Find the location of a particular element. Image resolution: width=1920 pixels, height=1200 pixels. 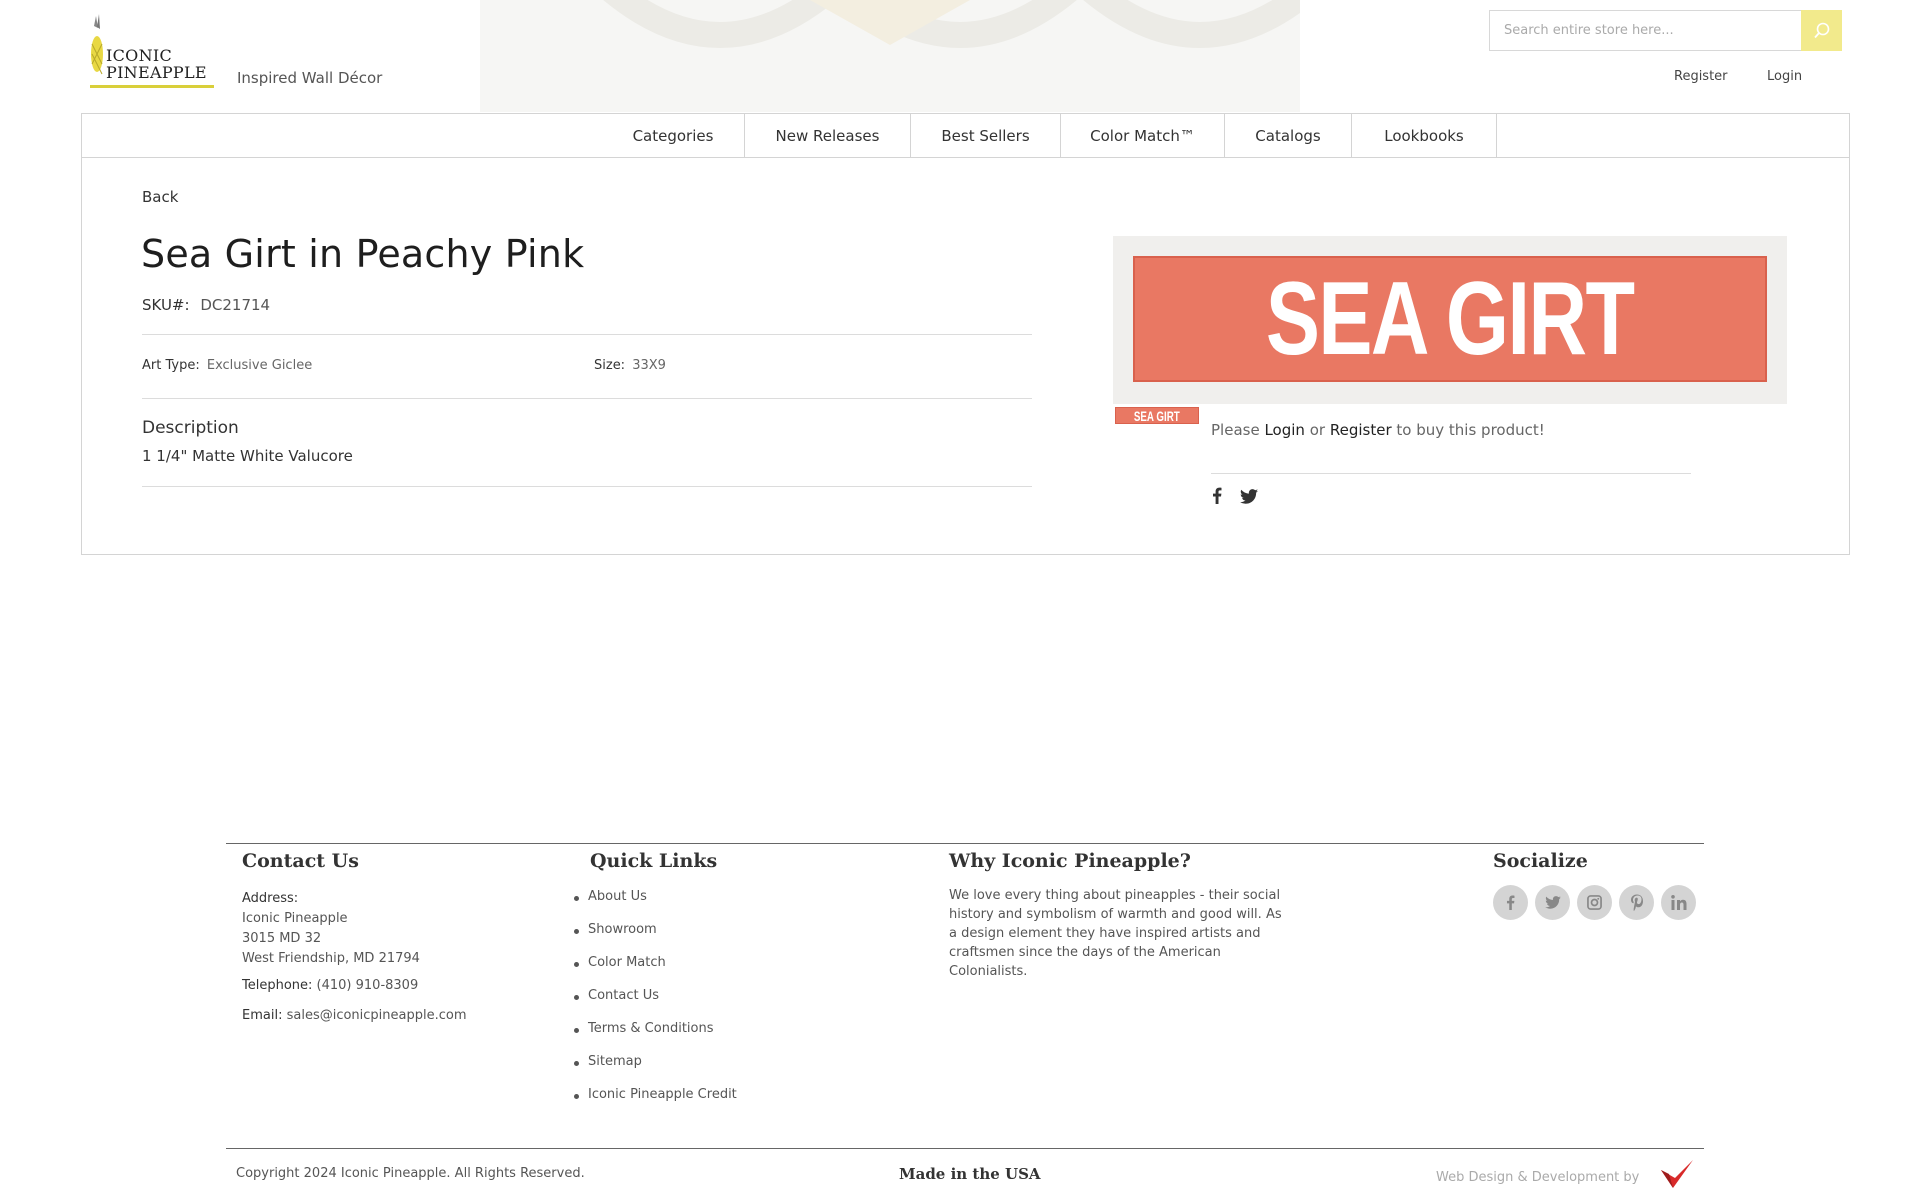

product-image: SEA GIRT is located at coordinates (1450, 320).